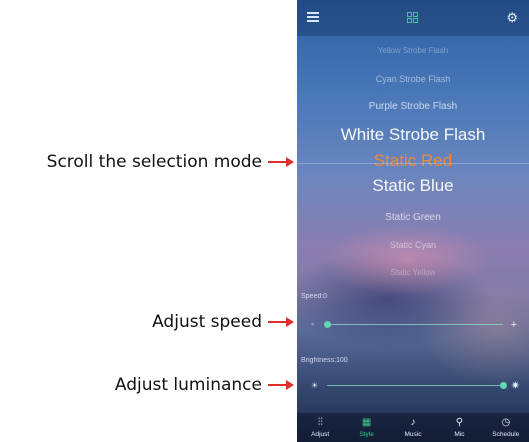 The image size is (529, 442). Describe the element at coordinates (413, 163) in the screenshot. I see `selection-line` at that location.